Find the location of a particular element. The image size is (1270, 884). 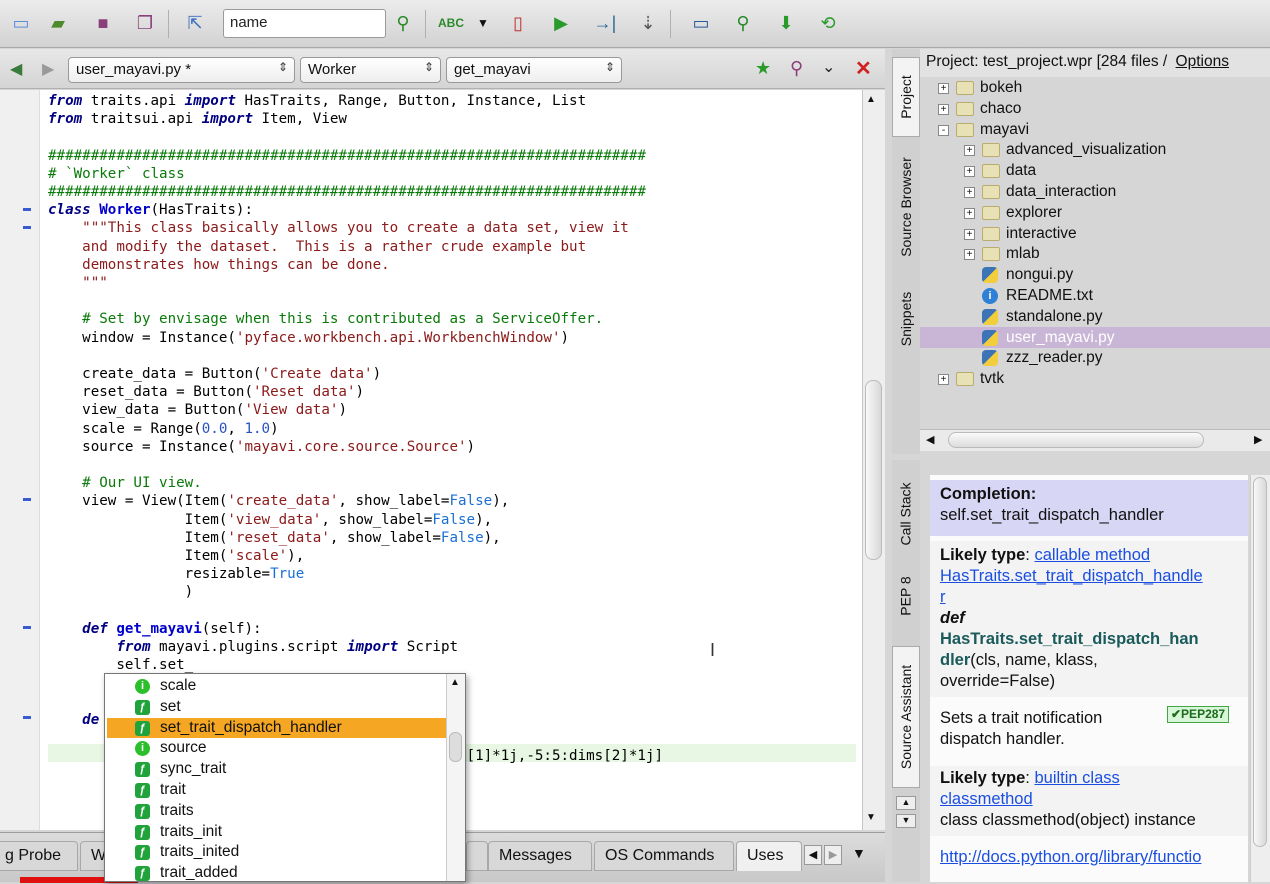

new-file-icon: ▭ is located at coordinates (21, 23).